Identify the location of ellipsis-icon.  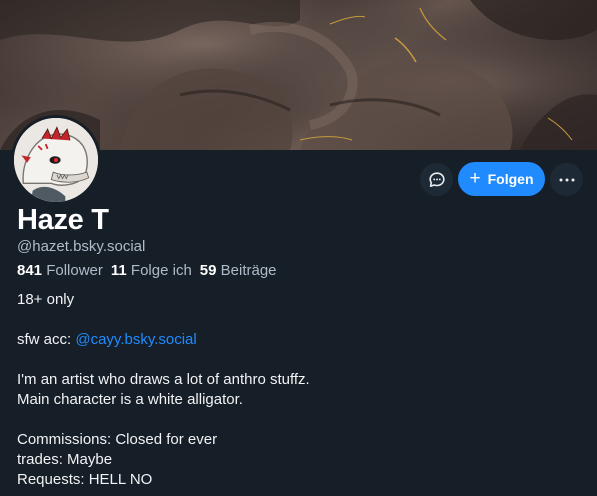
(566, 179).